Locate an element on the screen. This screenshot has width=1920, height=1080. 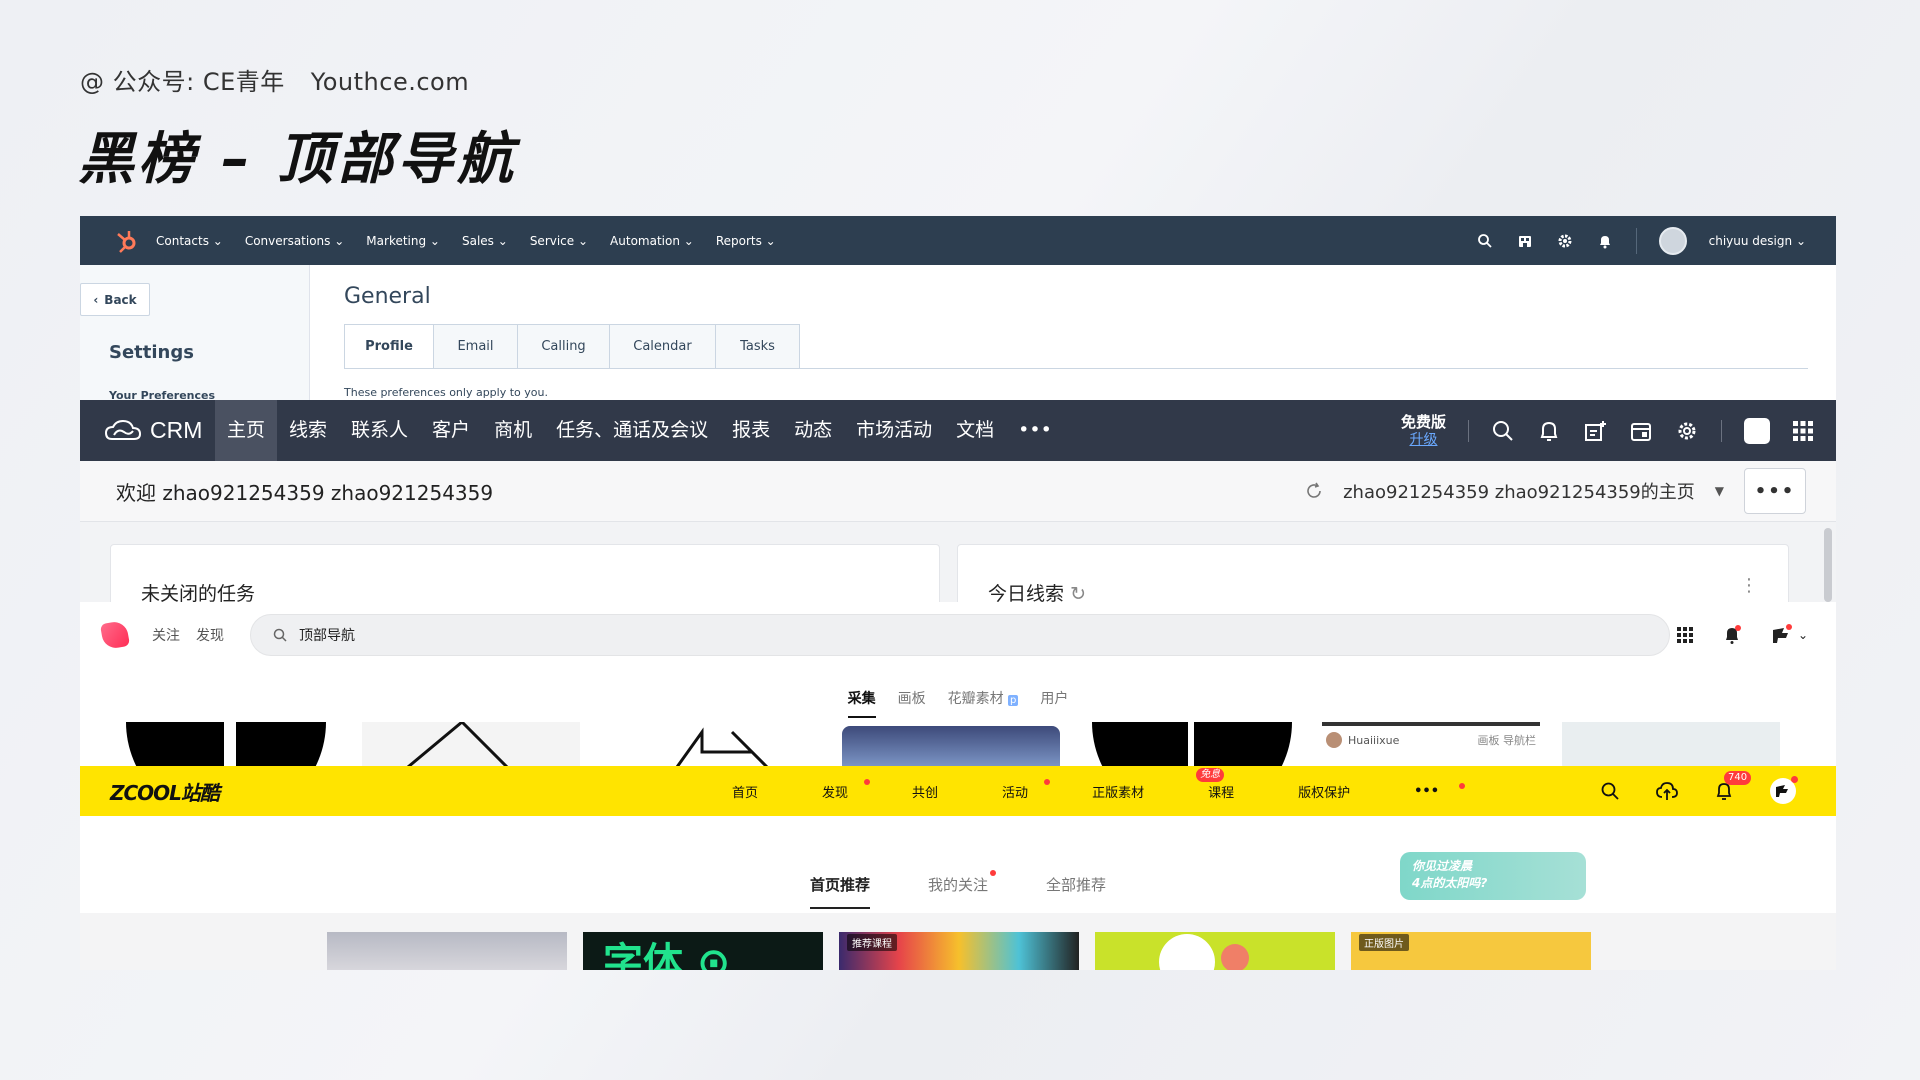
nav-marketing: Marketing ⌄ is located at coordinates (403, 241).